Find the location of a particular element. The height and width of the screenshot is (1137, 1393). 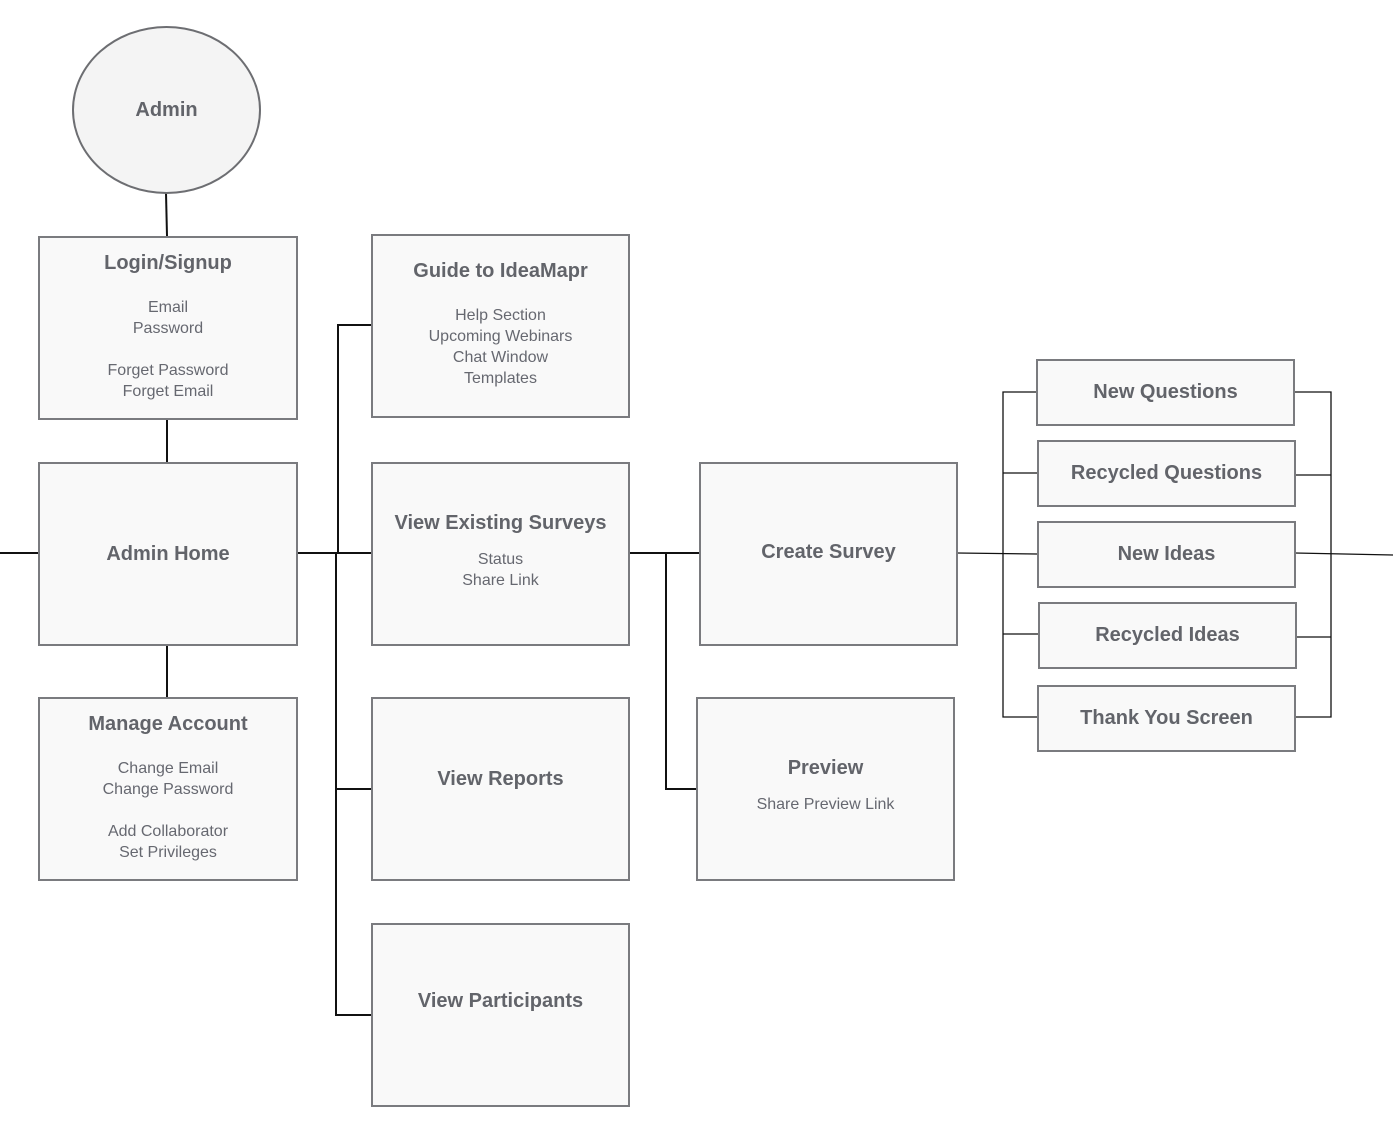

node-details: Share Preview Link is located at coordinates (826, 804).